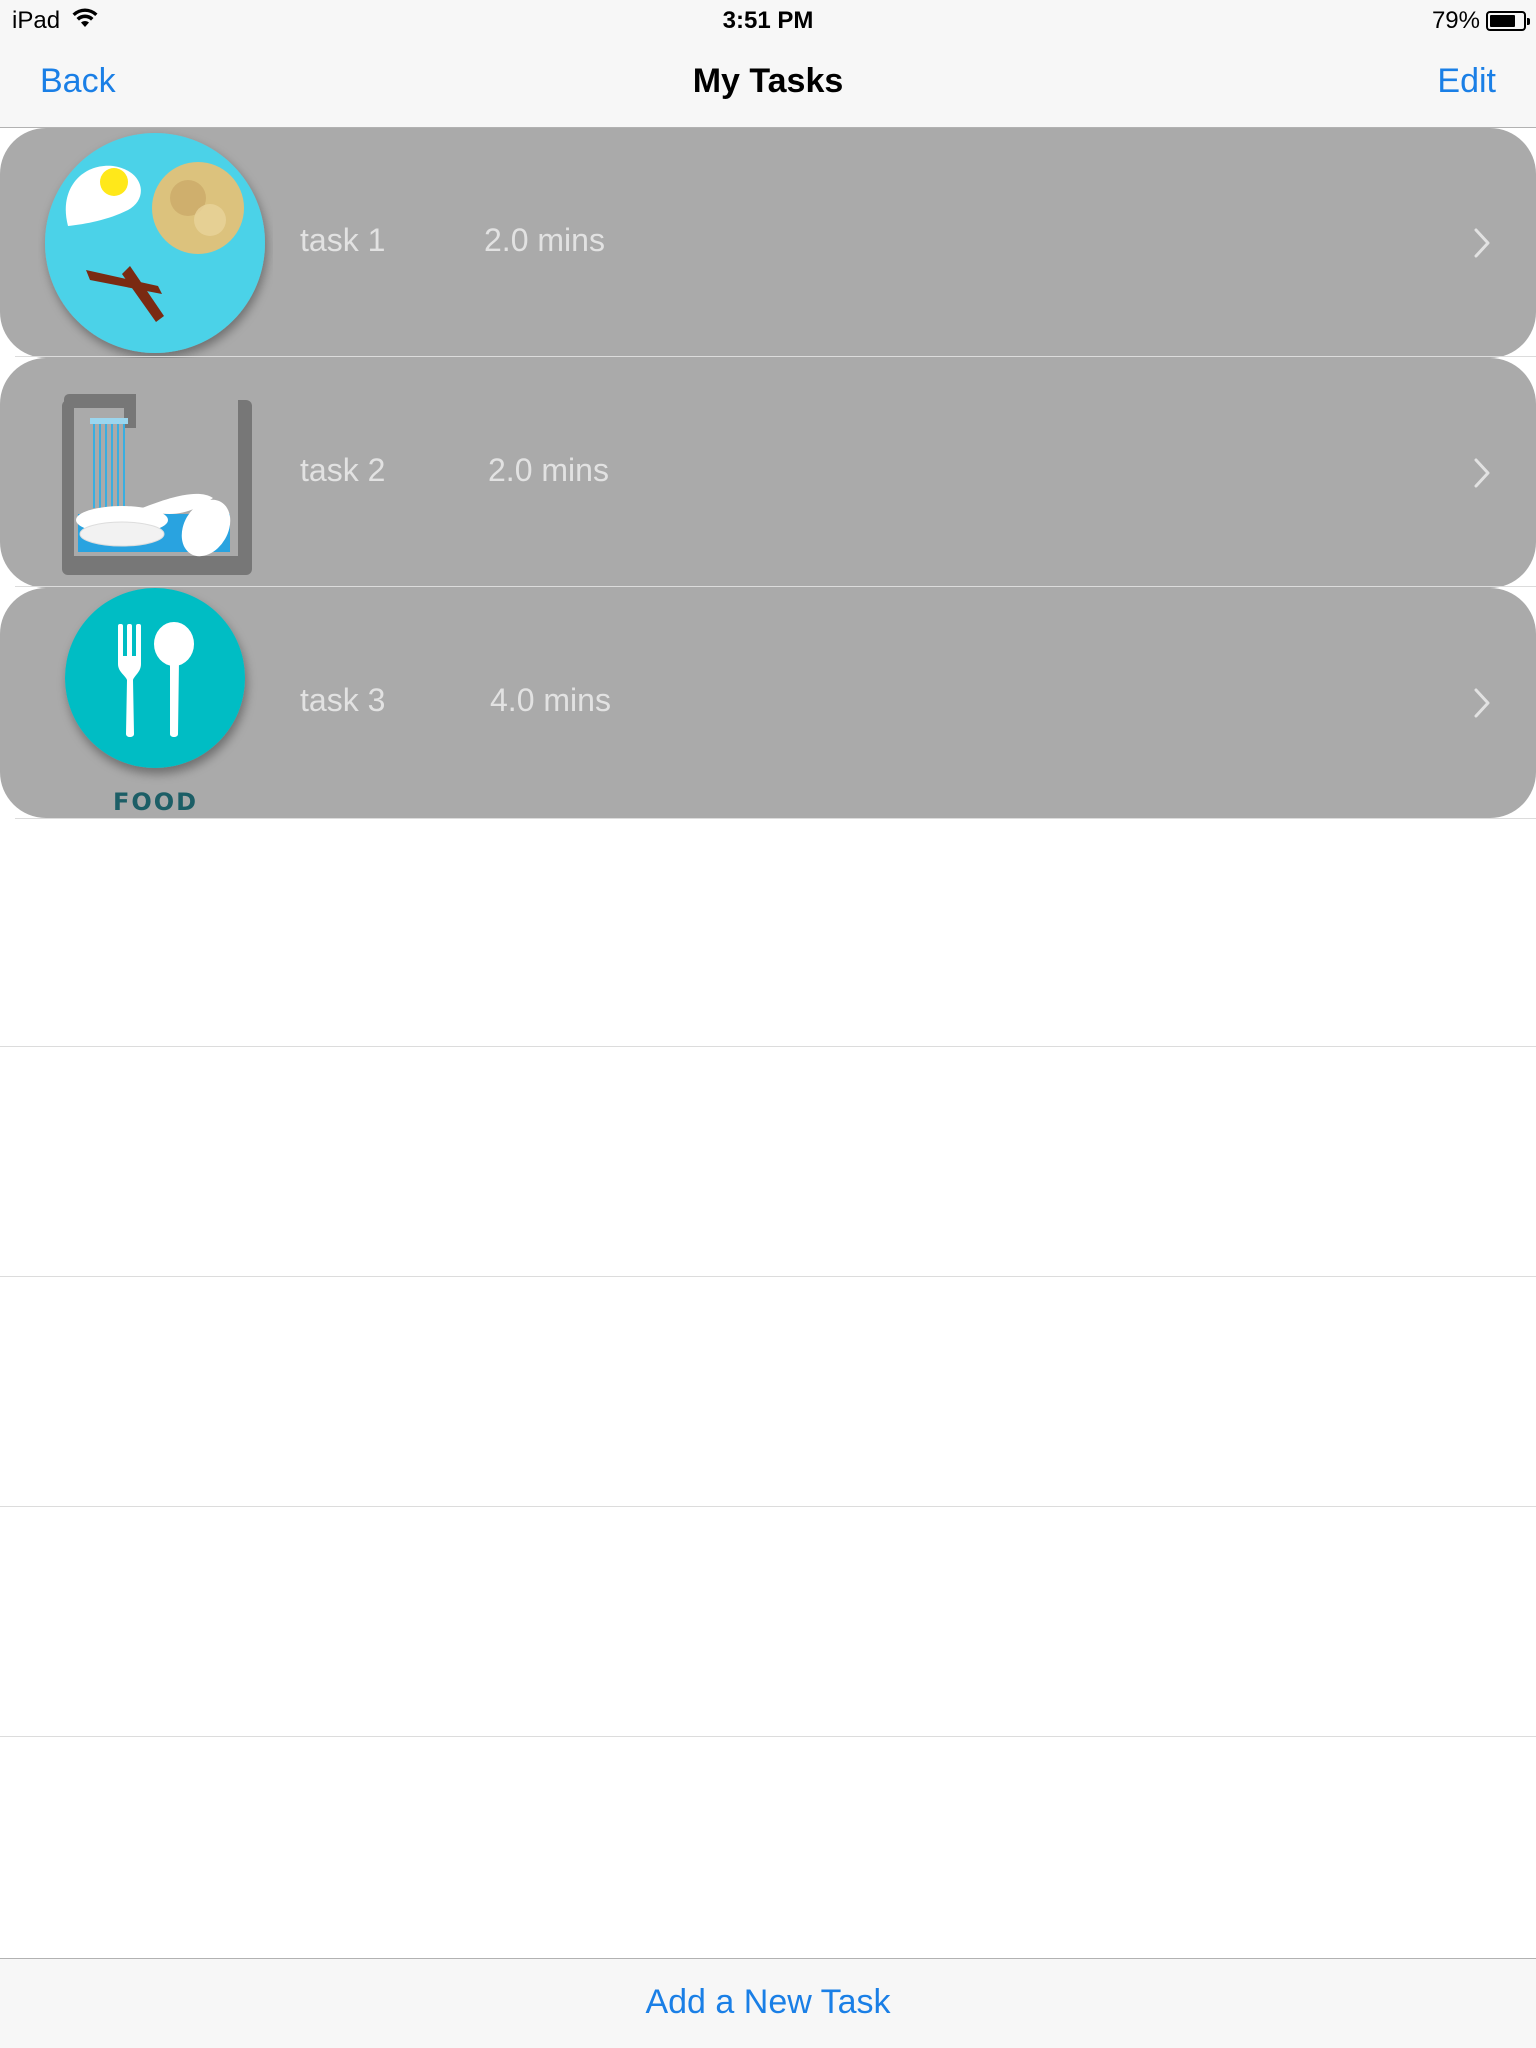 This screenshot has height=2048, width=1536. I want to click on status-right: 79%, so click(1480, 21).